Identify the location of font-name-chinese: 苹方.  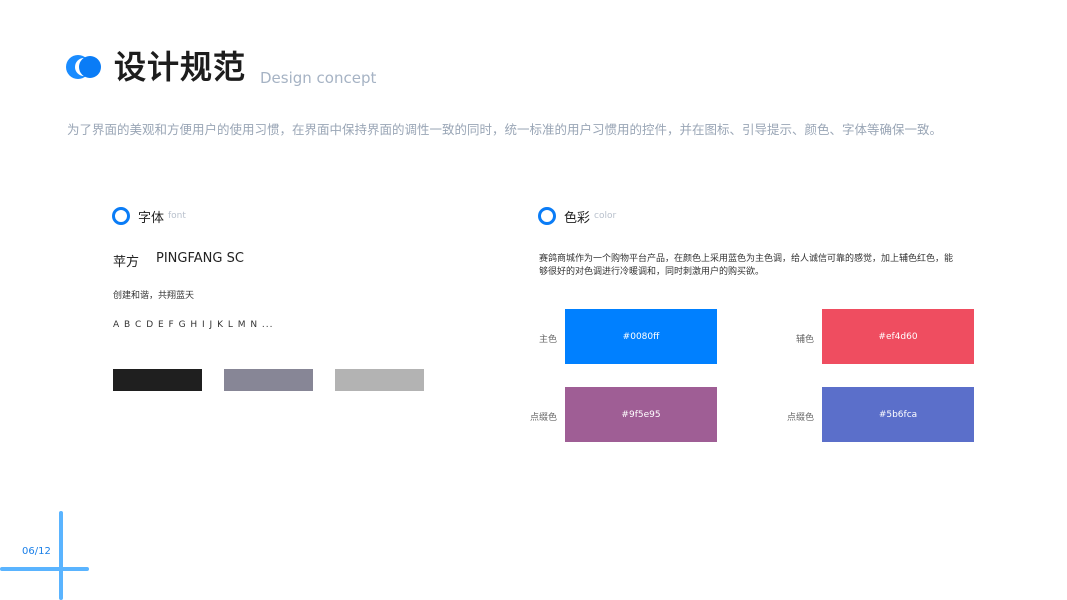
(126, 262).